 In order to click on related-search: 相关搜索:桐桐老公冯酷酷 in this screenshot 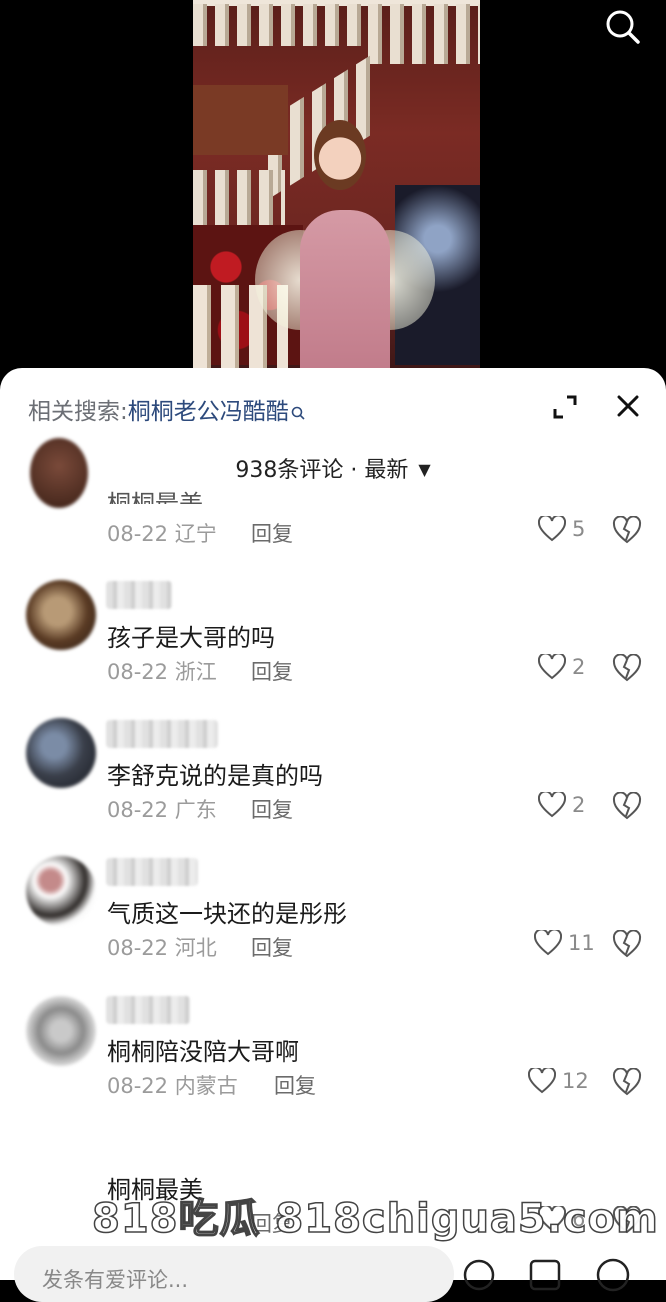, I will do `click(166, 409)`.